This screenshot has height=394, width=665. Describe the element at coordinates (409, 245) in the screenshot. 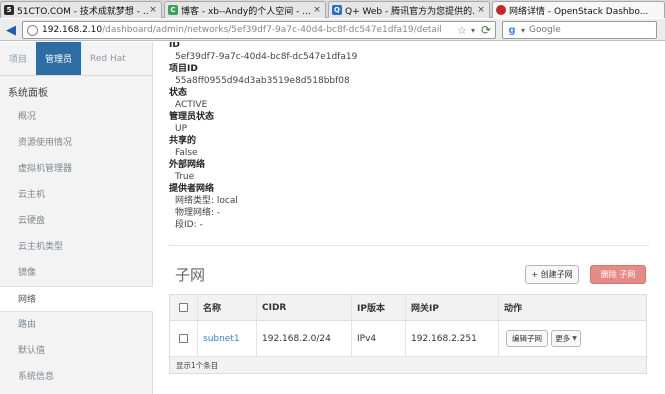

I see `section-divider` at that location.